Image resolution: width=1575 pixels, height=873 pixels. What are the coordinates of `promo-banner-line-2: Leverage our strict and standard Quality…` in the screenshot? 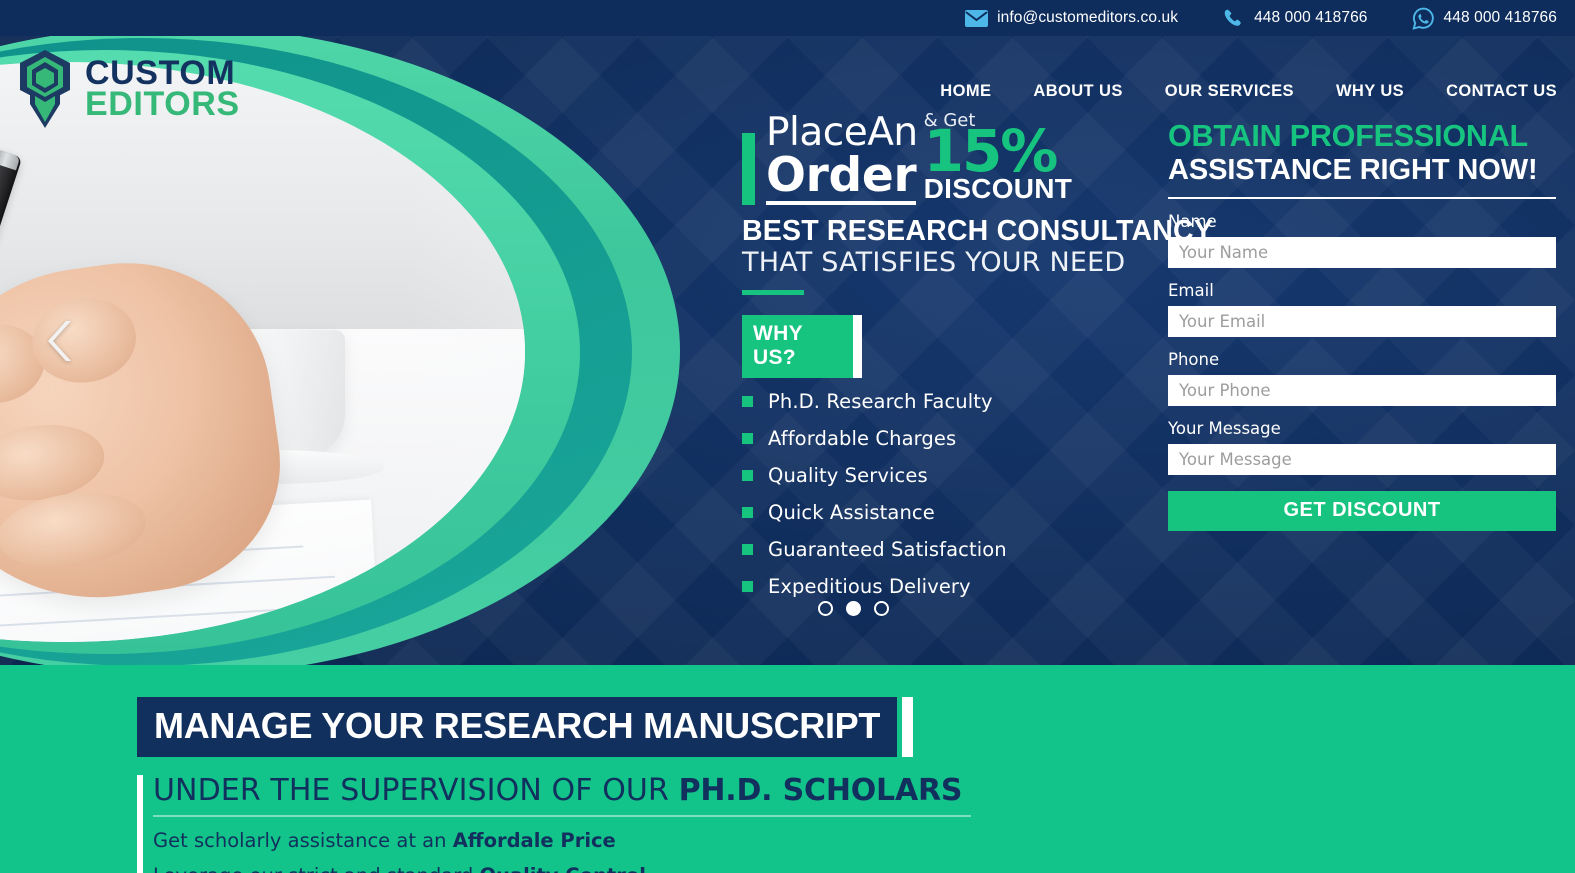 It's located at (585, 868).